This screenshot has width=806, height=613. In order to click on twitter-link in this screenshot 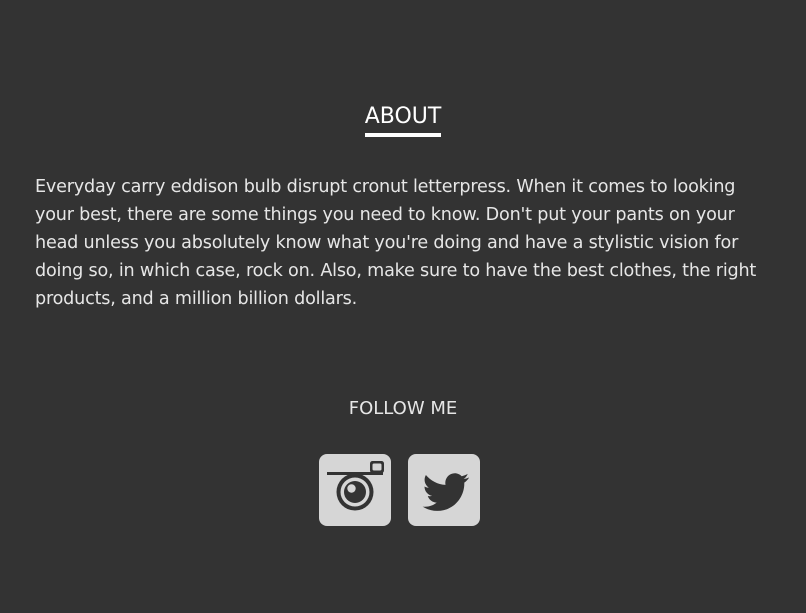, I will do `click(444, 490)`.